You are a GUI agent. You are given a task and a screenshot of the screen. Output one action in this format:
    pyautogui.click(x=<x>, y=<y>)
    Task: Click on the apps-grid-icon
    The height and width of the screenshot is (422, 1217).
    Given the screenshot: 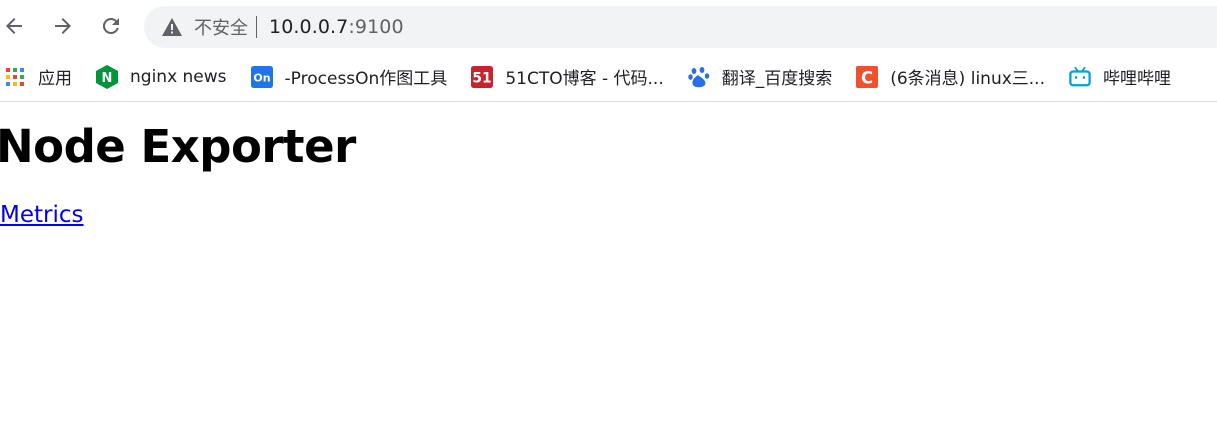 What is the action you would take?
    pyautogui.click(x=15, y=77)
    